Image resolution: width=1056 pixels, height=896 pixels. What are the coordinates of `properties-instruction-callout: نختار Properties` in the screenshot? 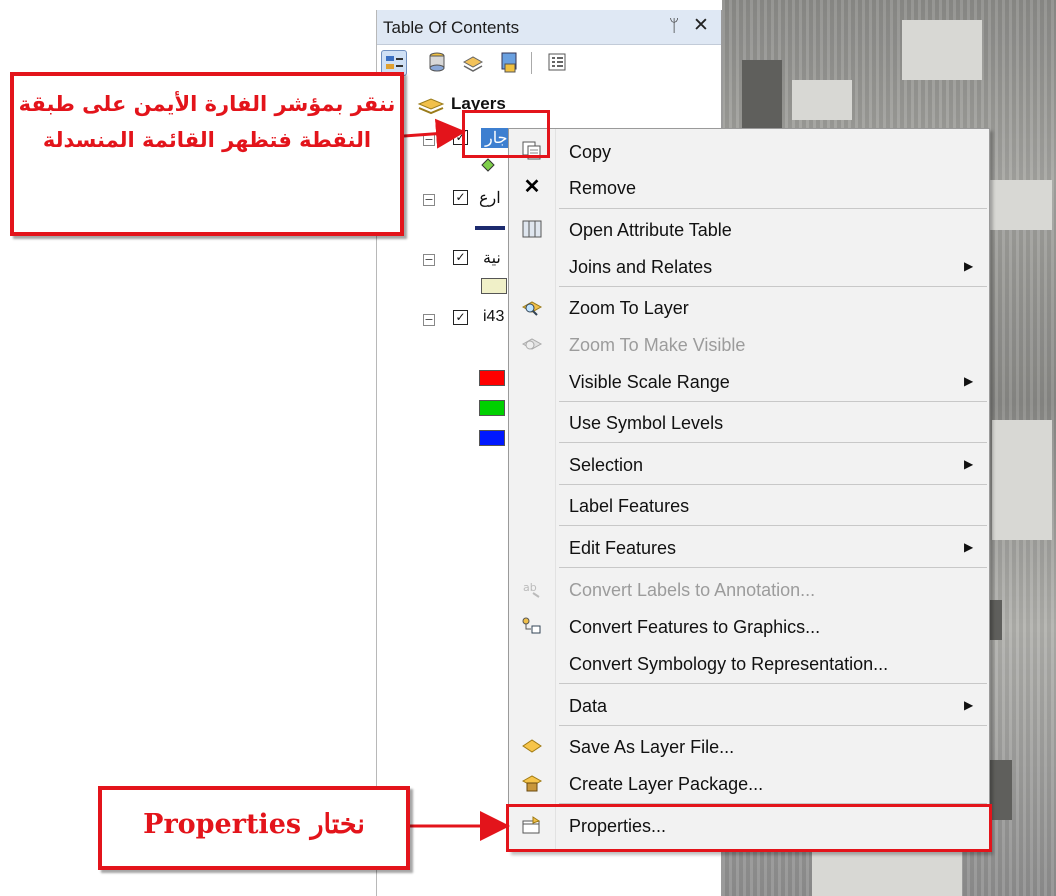 It's located at (254, 828).